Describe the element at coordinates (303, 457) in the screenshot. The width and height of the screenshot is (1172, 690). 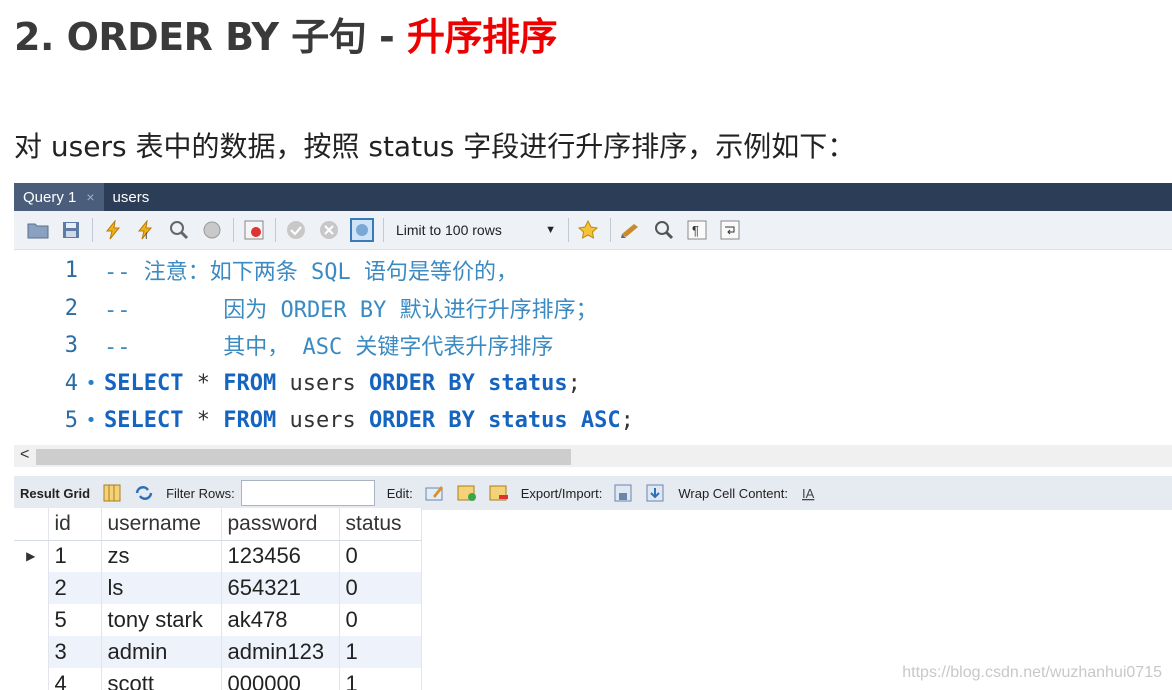
I see `scroll-thumb` at that location.